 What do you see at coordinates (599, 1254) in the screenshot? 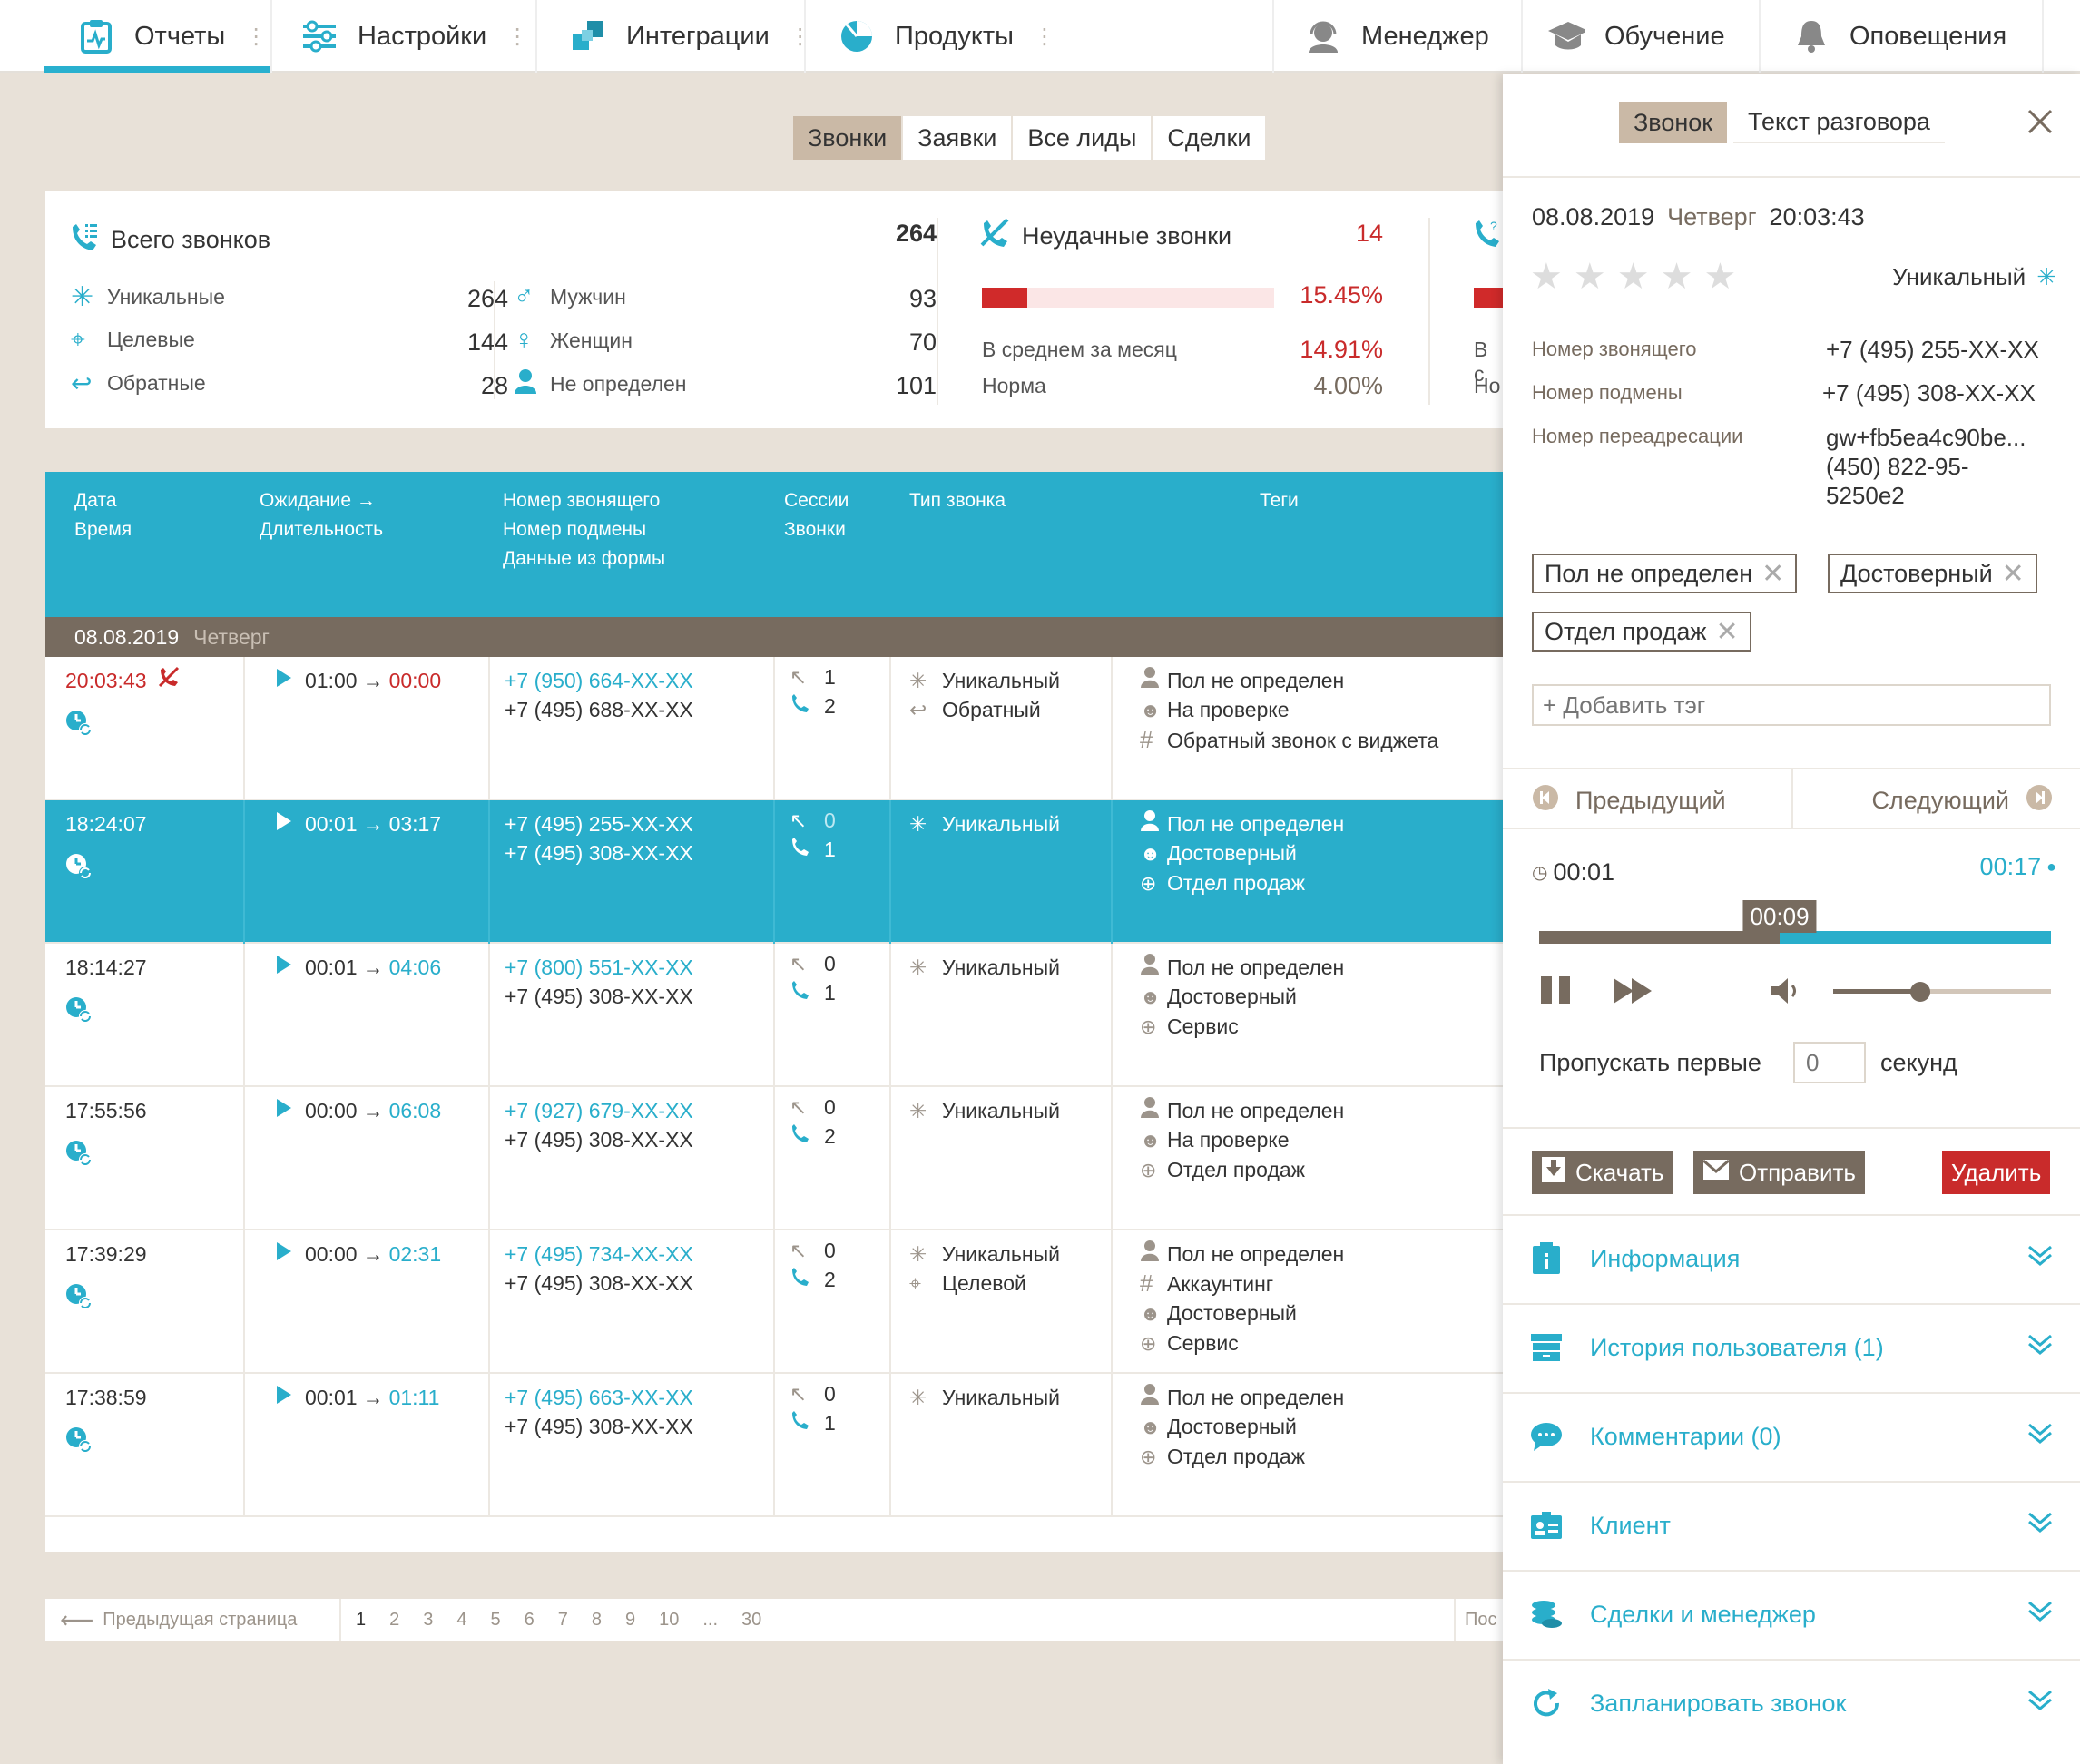
I see `caller-number-link: +7 (495) 734-XX-XX` at bounding box center [599, 1254].